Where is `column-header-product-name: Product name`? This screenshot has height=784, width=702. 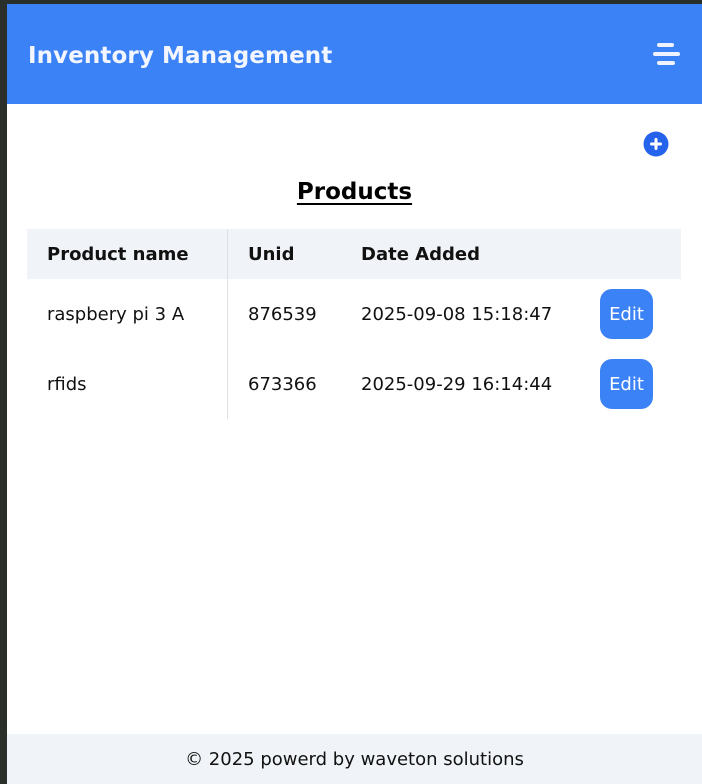
column-header-product-name: Product name is located at coordinates (118, 254).